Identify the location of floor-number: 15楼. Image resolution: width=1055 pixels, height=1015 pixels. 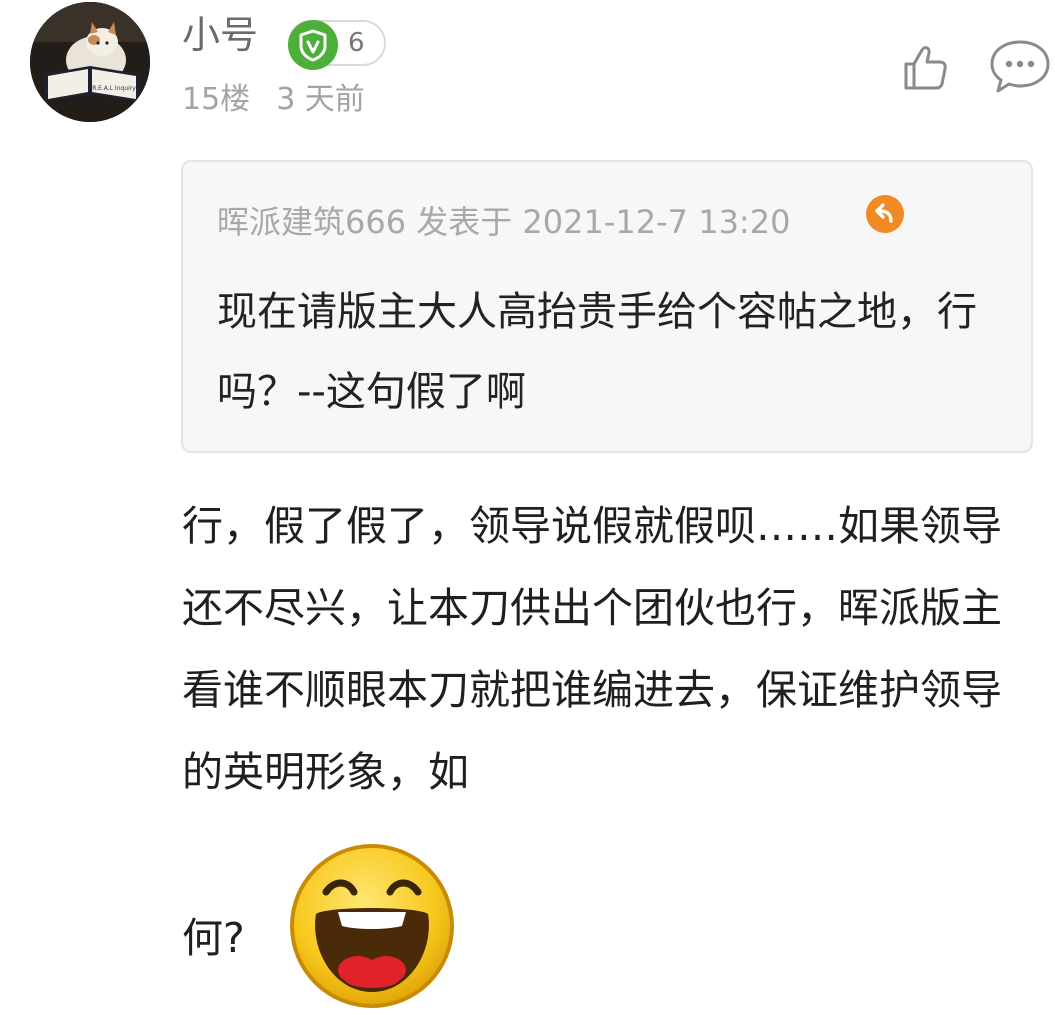
(216, 99).